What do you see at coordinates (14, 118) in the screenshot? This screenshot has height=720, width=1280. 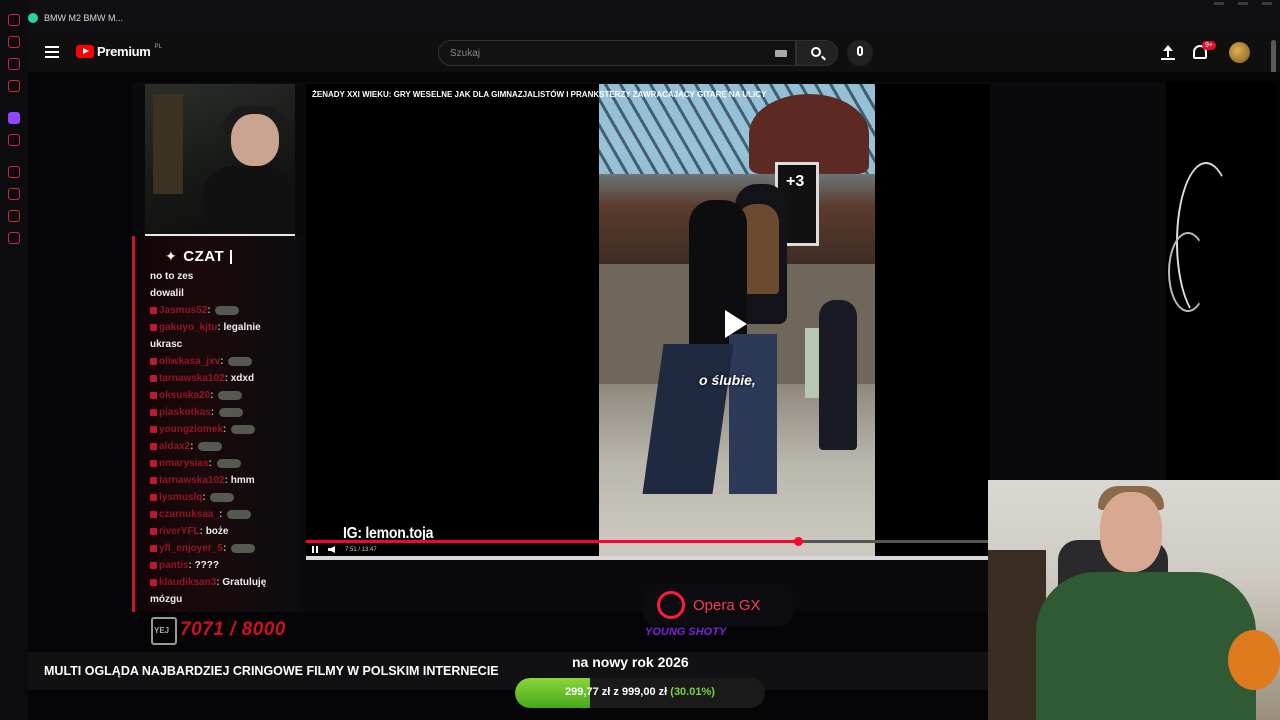 I see `twitch-icon` at bounding box center [14, 118].